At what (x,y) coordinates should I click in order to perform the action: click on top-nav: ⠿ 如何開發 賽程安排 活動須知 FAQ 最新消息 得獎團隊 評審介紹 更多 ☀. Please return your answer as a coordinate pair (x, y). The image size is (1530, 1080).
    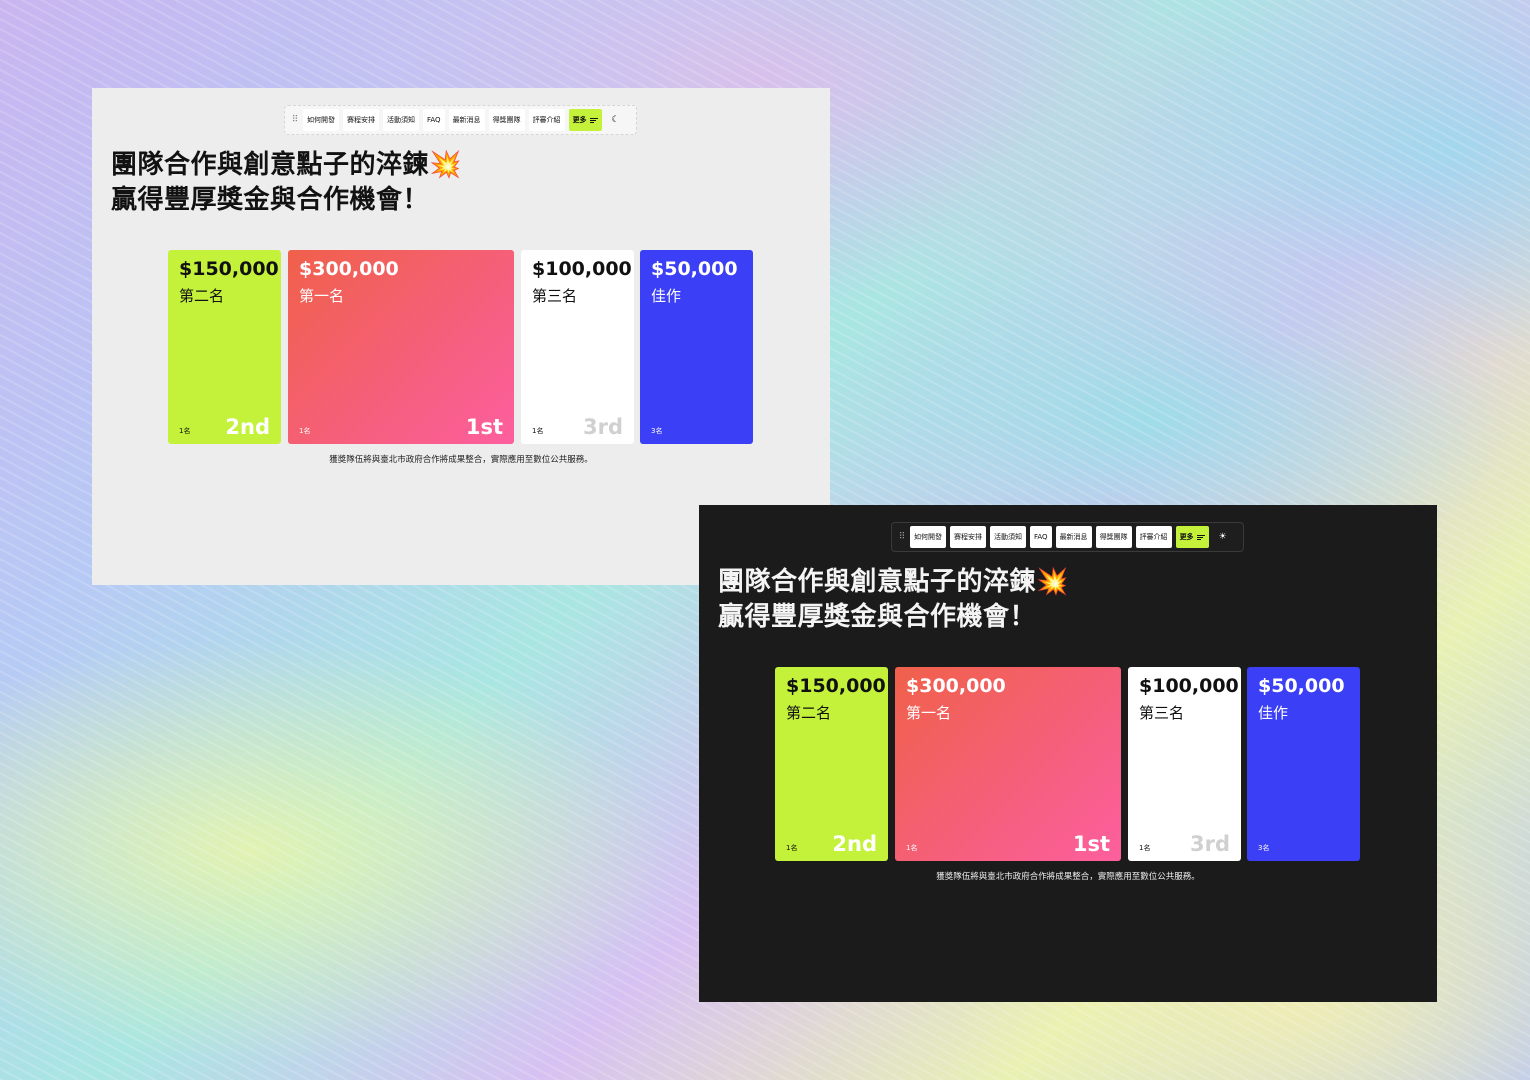
    Looking at the image, I should click on (1067, 537).